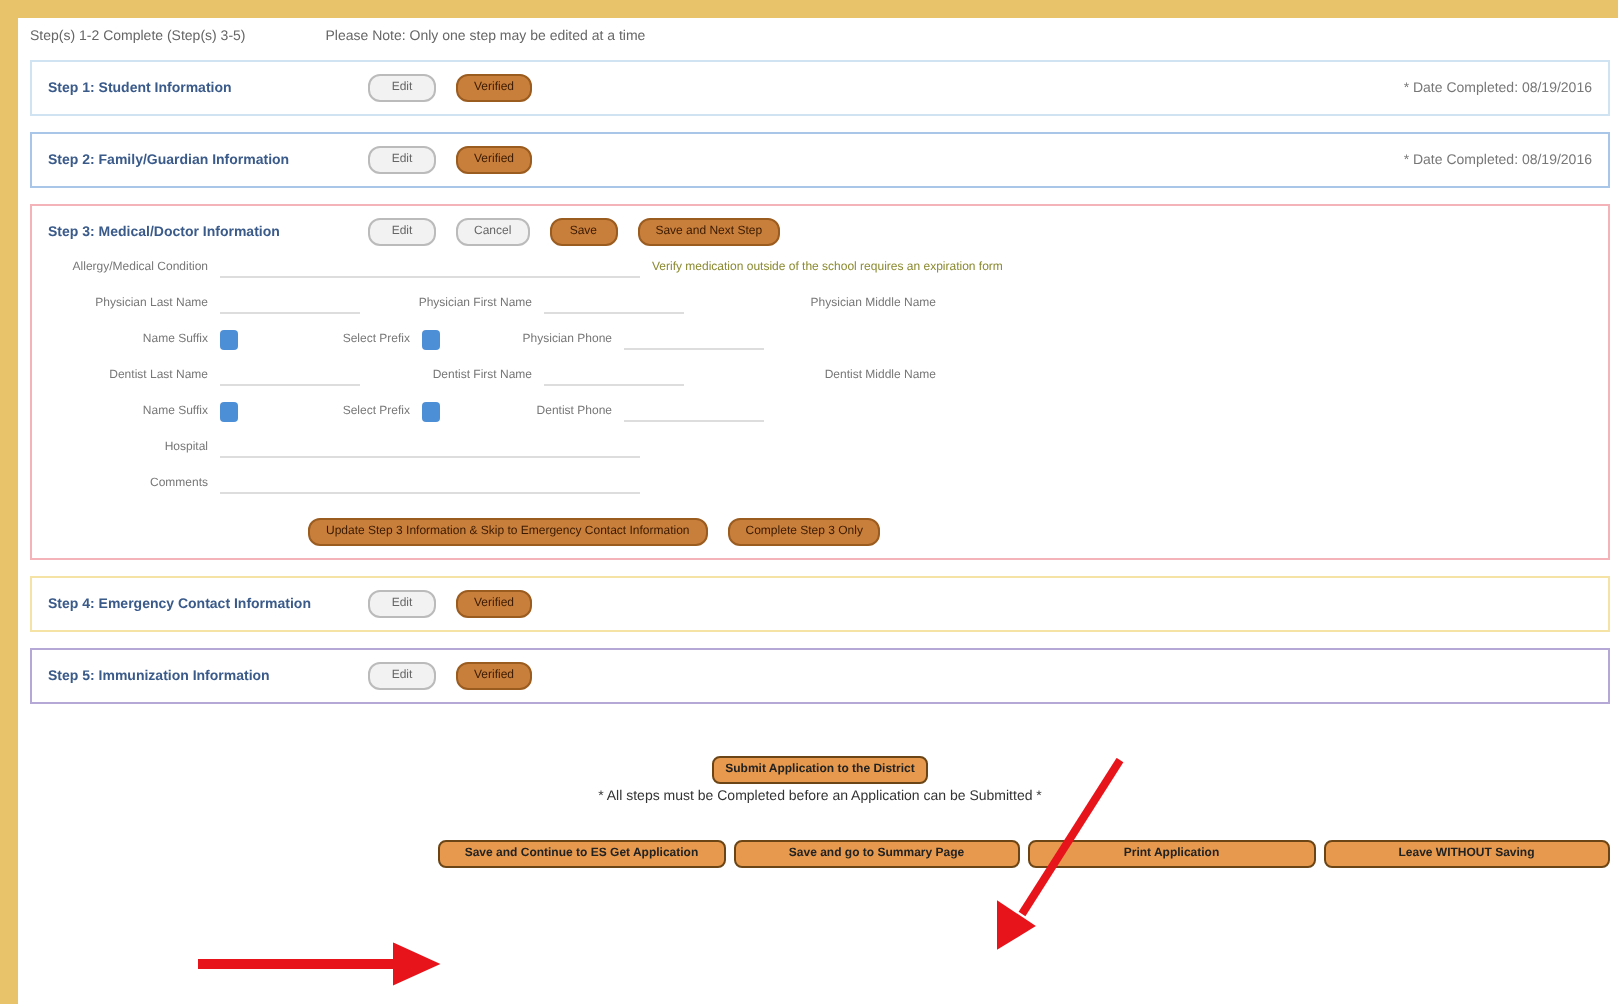 This screenshot has width=1618, height=1004. Describe the element at coordinates (320, 964) in the screenshot. I see `arrow-icon` at that location.